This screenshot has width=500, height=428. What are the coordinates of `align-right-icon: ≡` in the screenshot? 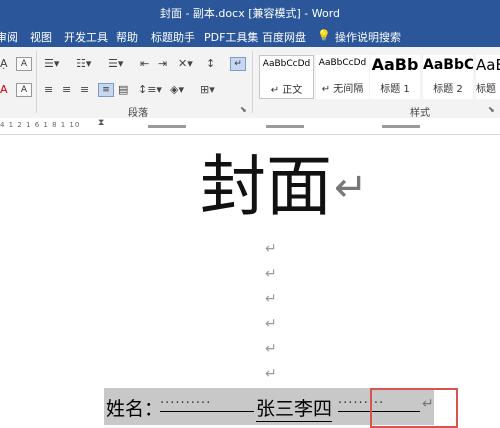 It's located at (84, 90).